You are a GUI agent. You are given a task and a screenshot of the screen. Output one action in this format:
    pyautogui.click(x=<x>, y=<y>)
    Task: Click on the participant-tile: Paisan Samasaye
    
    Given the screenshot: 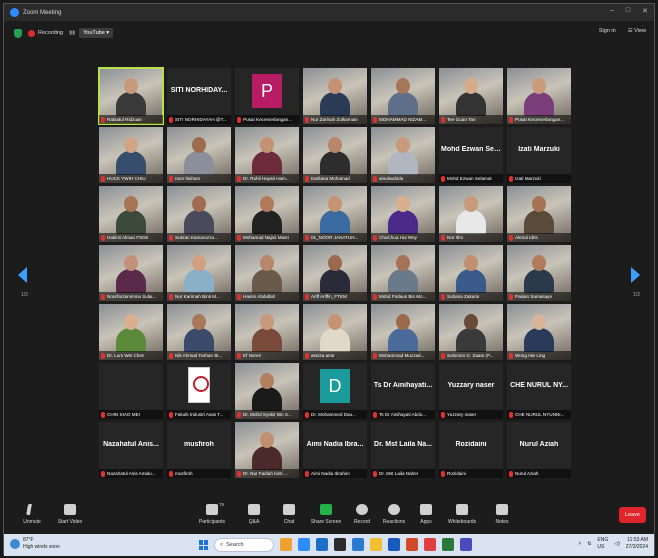 What is the action you would take?
    pyautogui.click(x=539, y=273)
    